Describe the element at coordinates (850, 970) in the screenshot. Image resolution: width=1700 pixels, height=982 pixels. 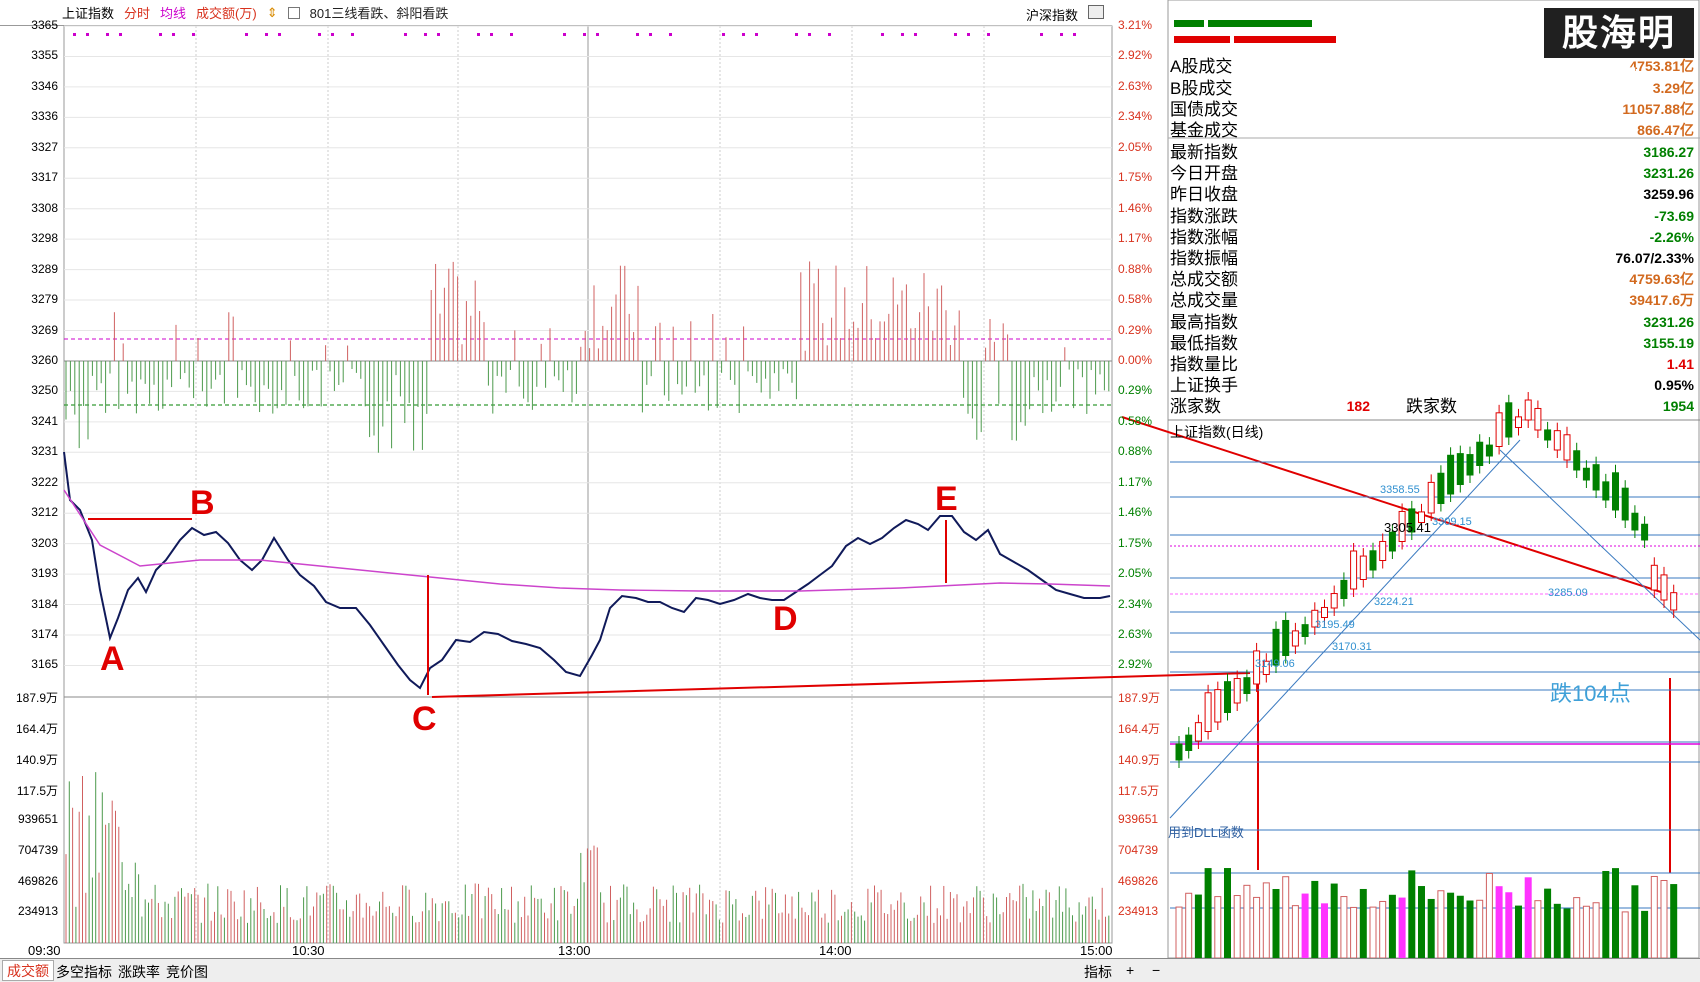
I see `bottom-tab-bar: 成交额 多空指标 涨跌率 竞价图 指标 + −` at that location.